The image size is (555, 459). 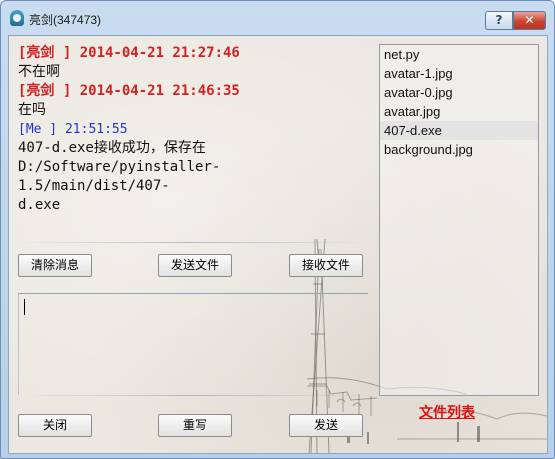 I want to click on send-button: 发送, so click(x=326, y=425).